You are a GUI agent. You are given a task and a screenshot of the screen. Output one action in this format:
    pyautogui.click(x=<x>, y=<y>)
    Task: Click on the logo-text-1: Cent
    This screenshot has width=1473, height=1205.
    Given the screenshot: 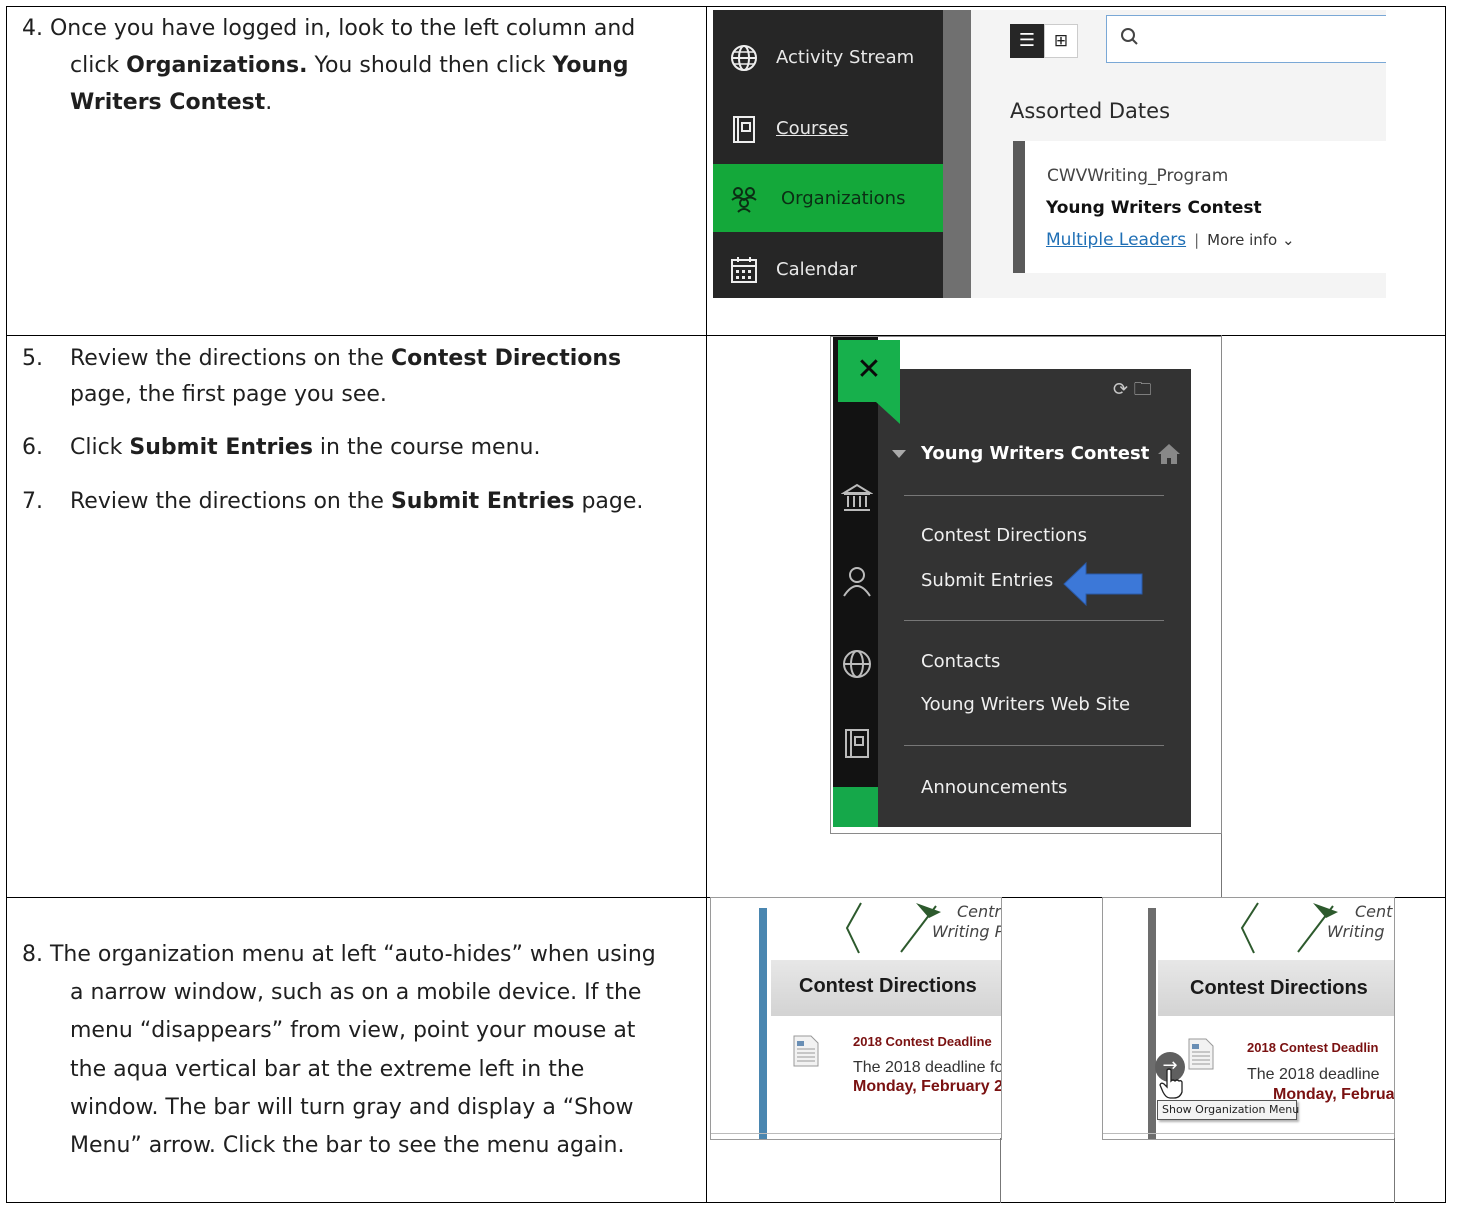 What is the action you would take?
    pyautogui.click(x=1374, y=911)
    